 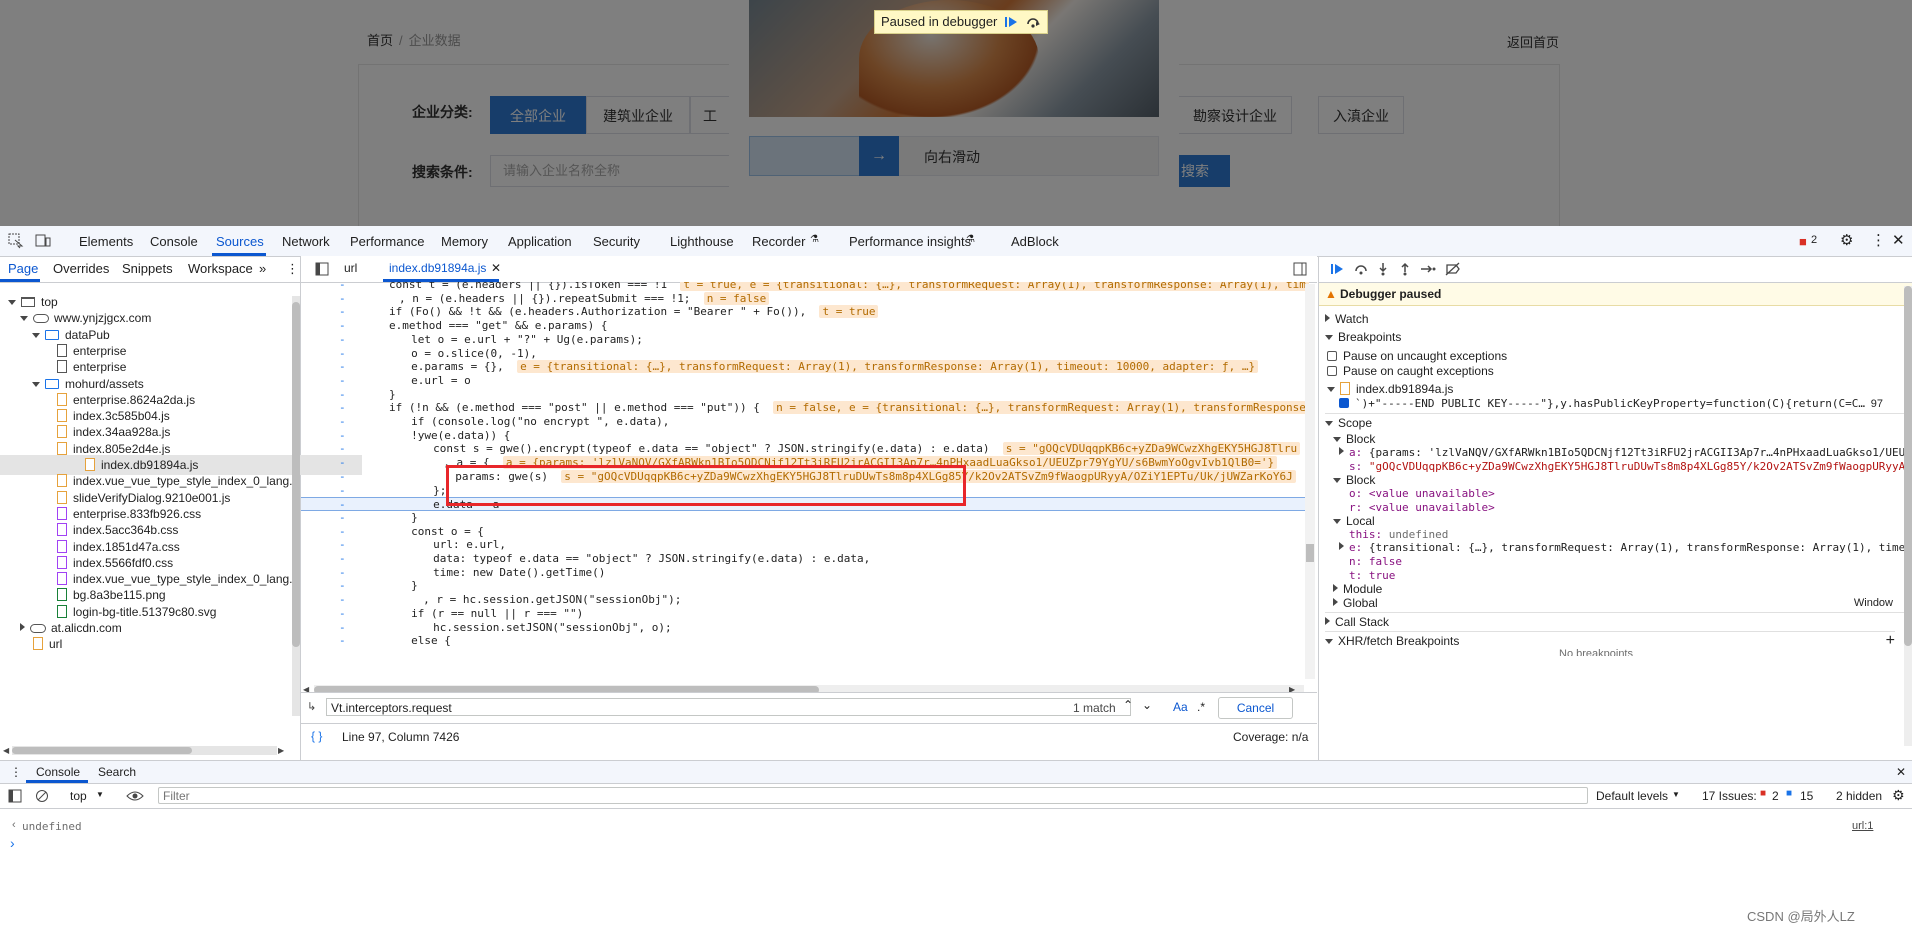 I want to click on debugger-scrollbar, so click(x=1908, y=516).